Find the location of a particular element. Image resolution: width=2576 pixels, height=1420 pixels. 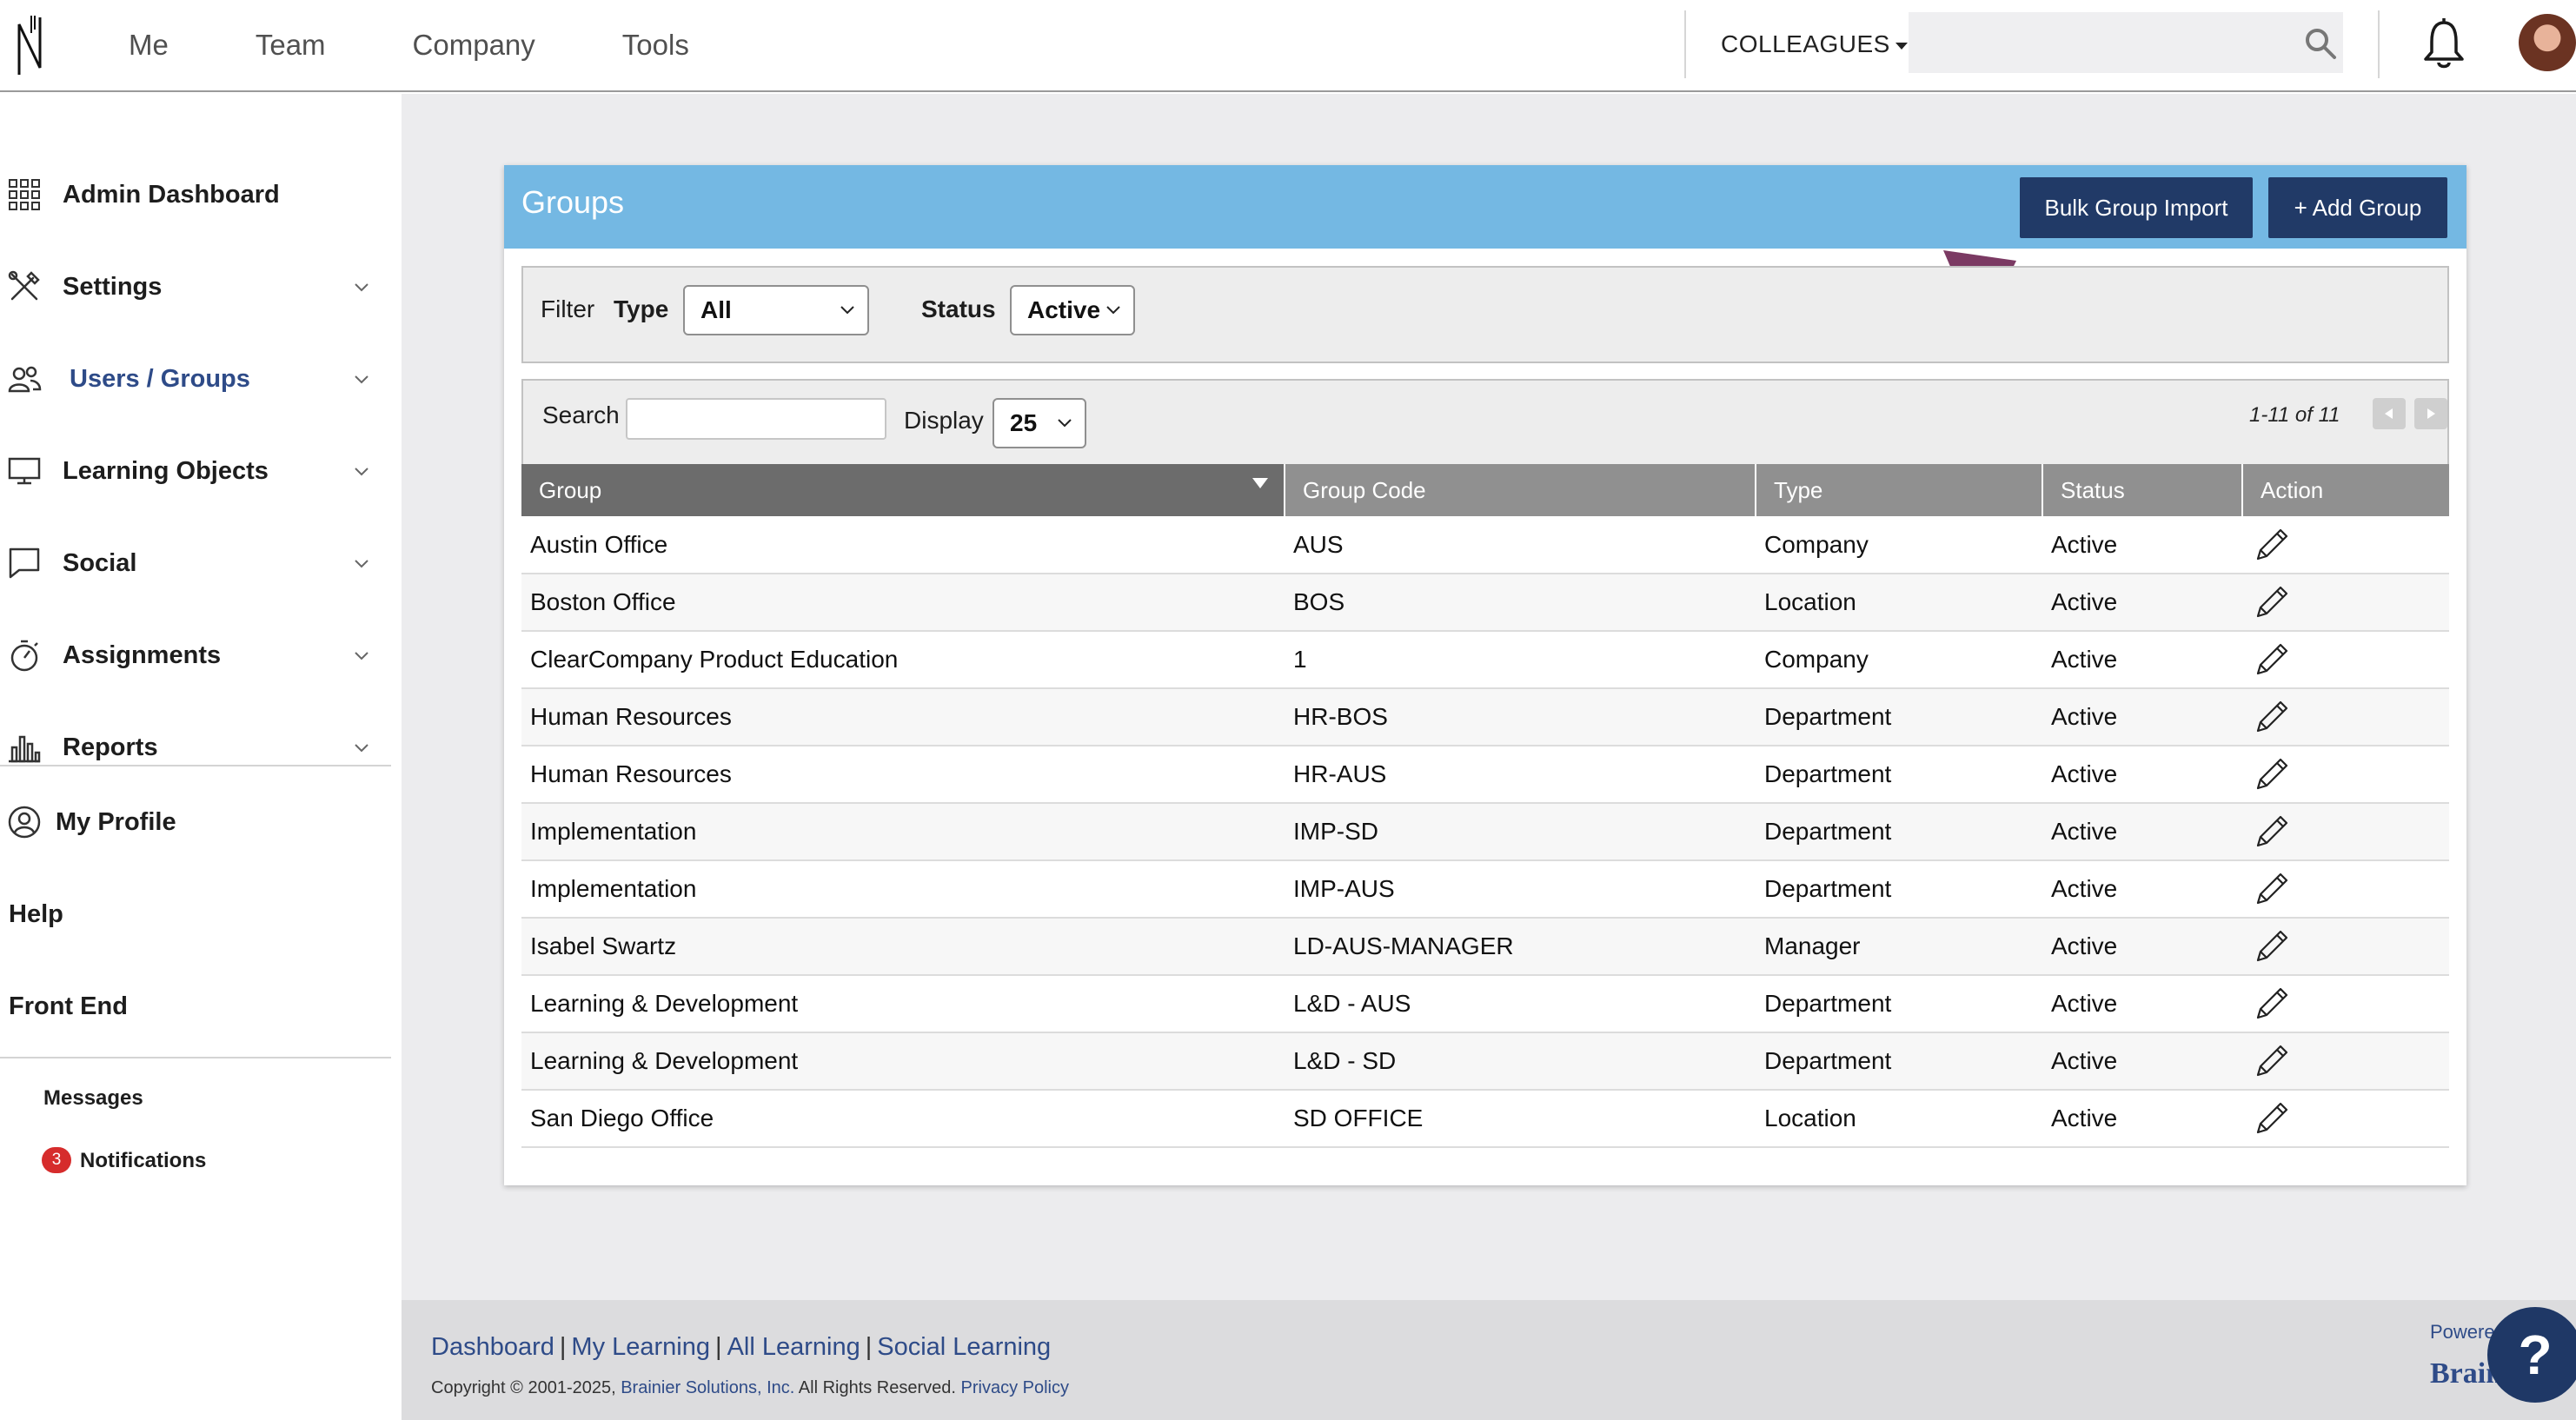

cell-group-code: IMP-AUS is located at coordinates (1520, 889).